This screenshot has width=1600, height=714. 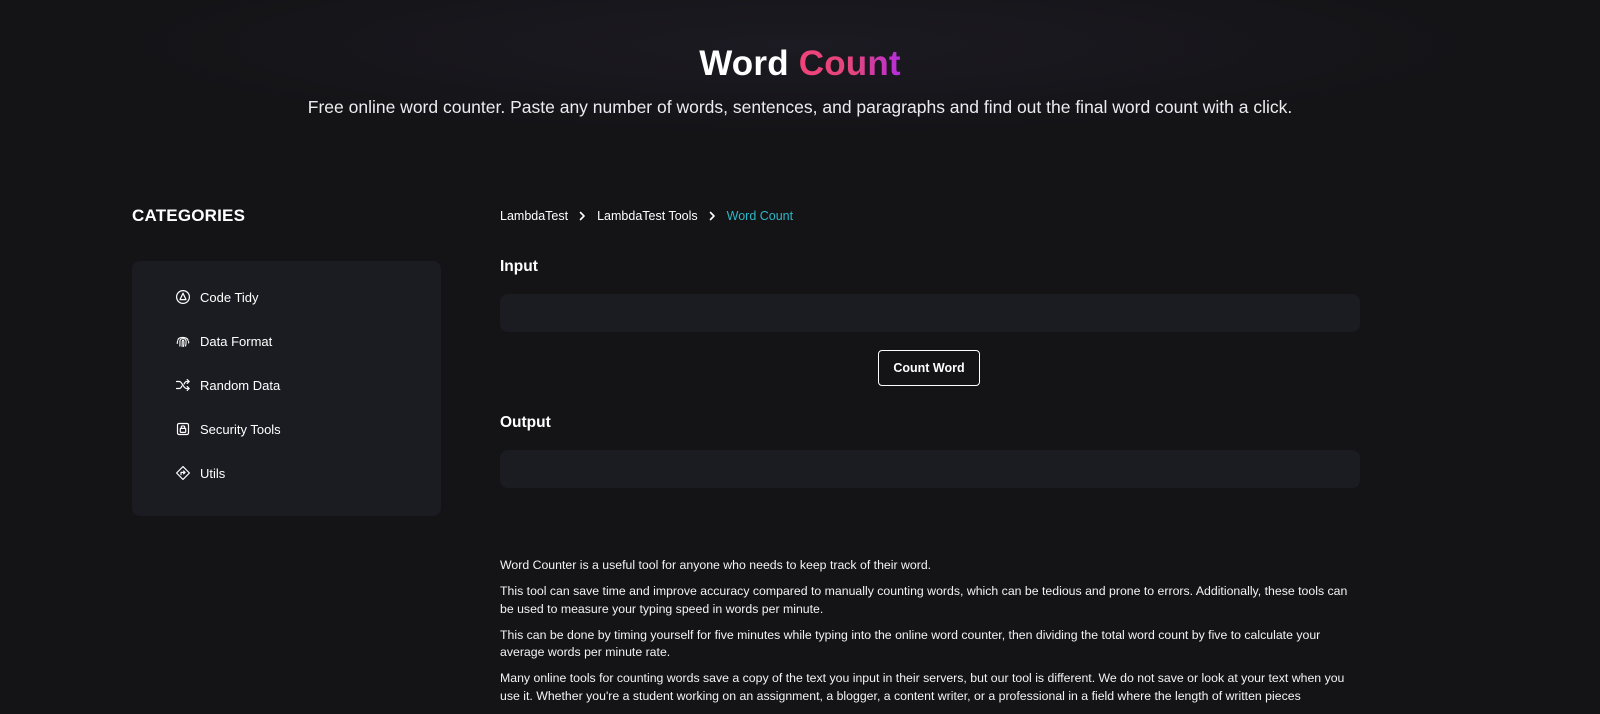 What do you see at coordinates (189, 215) in the screenshot?
I see `categories-title: CATEGORIES` at bounding box center [189, 215].